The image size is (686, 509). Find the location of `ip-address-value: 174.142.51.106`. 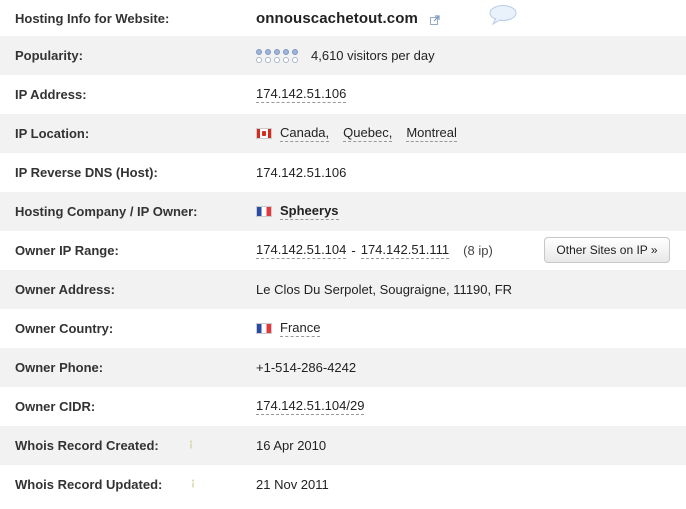

ip-address-value: 174.142.51.106 is located at coordinates (301, 94).